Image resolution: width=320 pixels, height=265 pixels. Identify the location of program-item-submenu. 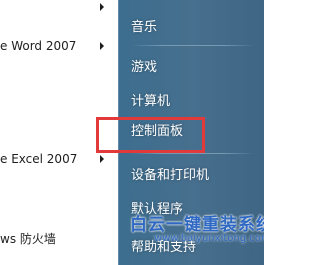
(58, 10).